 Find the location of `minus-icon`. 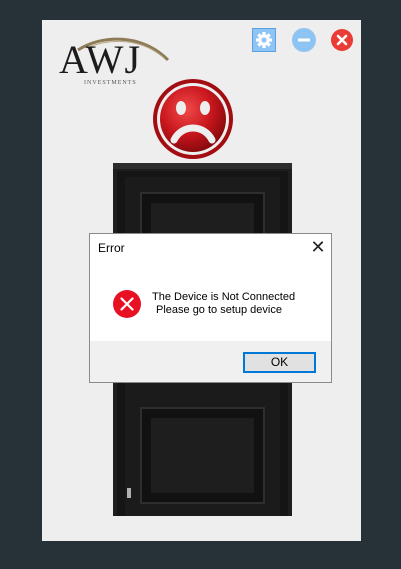

minus-icon is located at coordinates (304, 40).